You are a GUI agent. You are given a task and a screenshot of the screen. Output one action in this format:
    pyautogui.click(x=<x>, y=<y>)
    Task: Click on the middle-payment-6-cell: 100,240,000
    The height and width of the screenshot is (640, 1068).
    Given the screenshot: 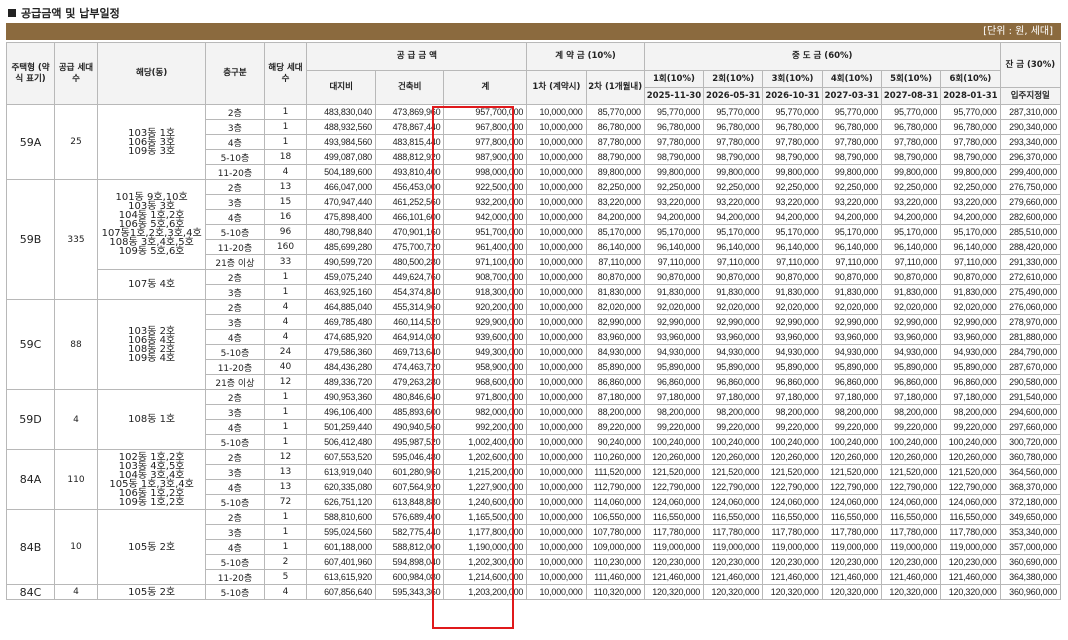 What is the action you would take?
    pyautogui.click(x=970, y=442)
    